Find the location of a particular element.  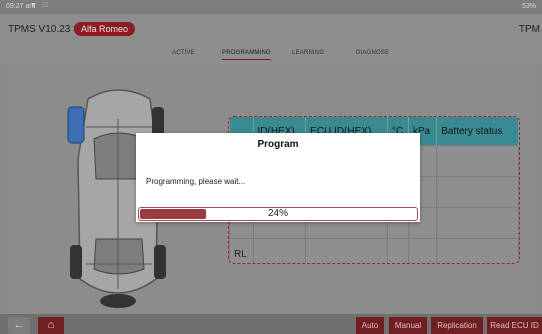

tab-learning: LEARNING is located at coordinates (308, 53).